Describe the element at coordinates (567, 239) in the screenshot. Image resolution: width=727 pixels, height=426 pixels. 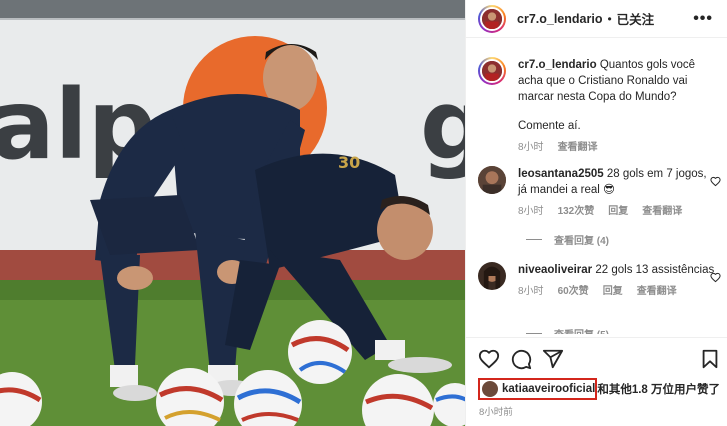
I see `view-replies: 查看回复 (4)` at that location.